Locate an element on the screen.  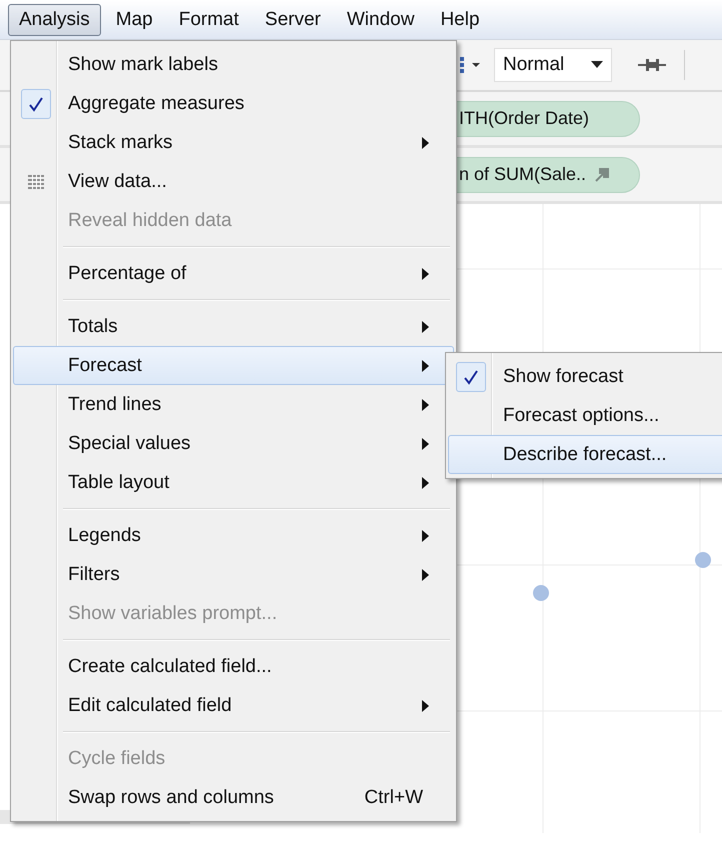
menu-bar-item: Window is located at coordinates (381, 20).